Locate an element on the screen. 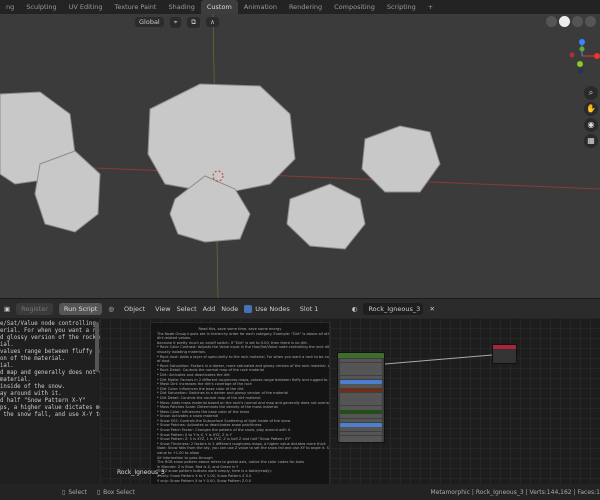 The width and height of the screenshot is (600, 500). grid-icon: ▦ is located at coordinates (591, 141).